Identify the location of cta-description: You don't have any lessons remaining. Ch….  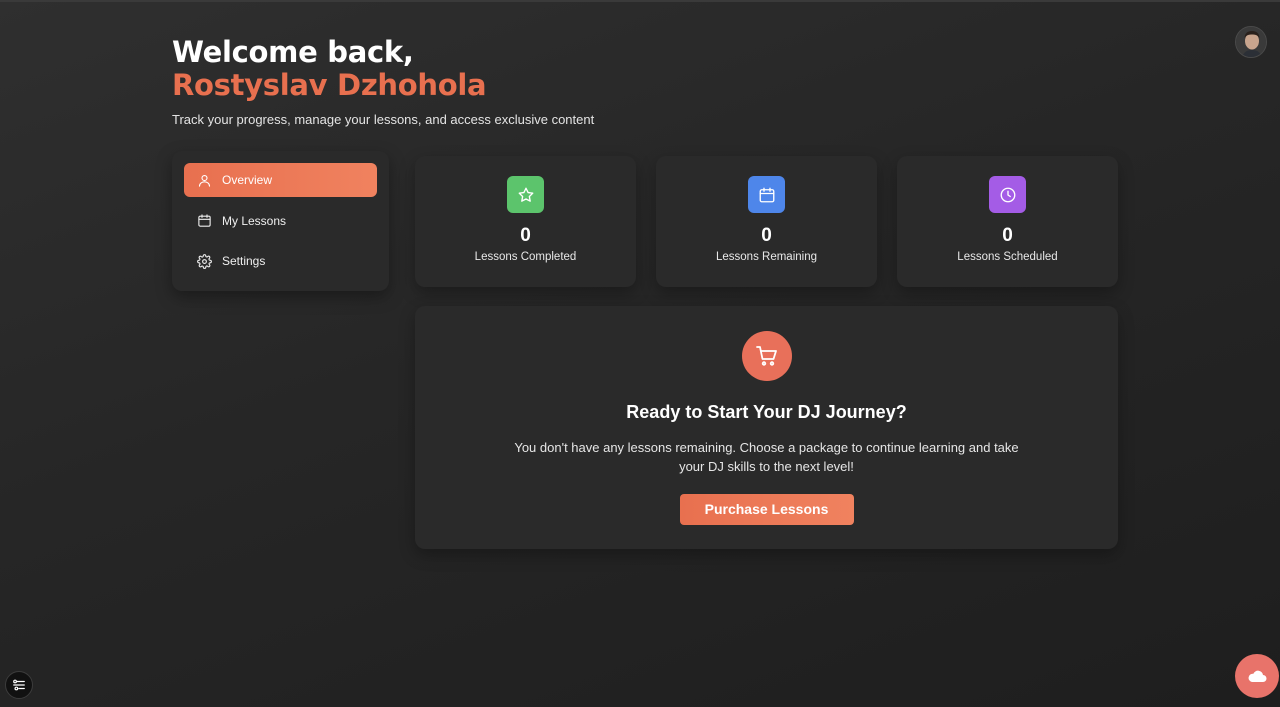
(766, 457).